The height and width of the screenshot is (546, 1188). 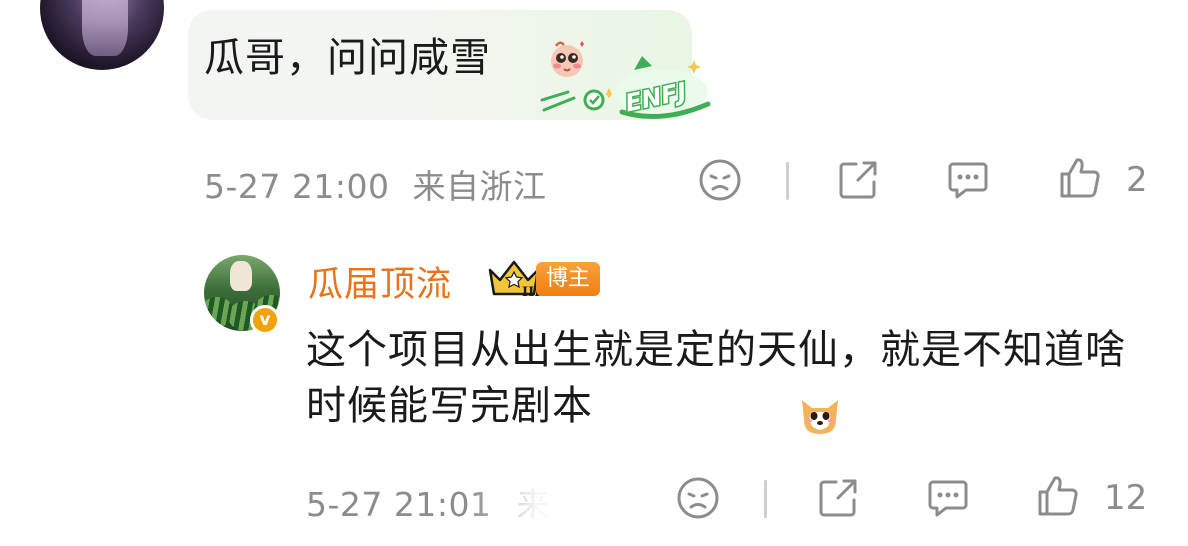 What do you see at coordinates (568, 279) in the screenshot?
I see `blogger-tag: 博主` at bounding box center [568, 279].